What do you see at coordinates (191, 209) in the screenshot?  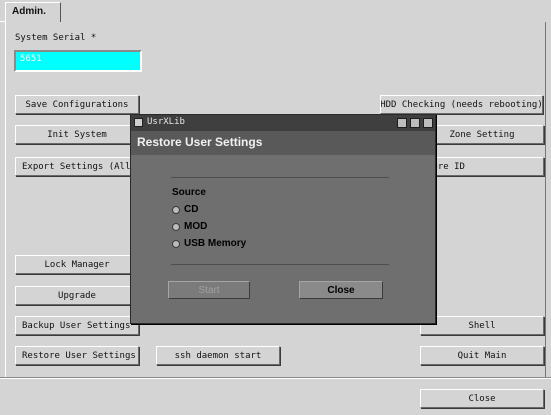 I see `radio-cd-label: CD` at bounding box center [191, 209].